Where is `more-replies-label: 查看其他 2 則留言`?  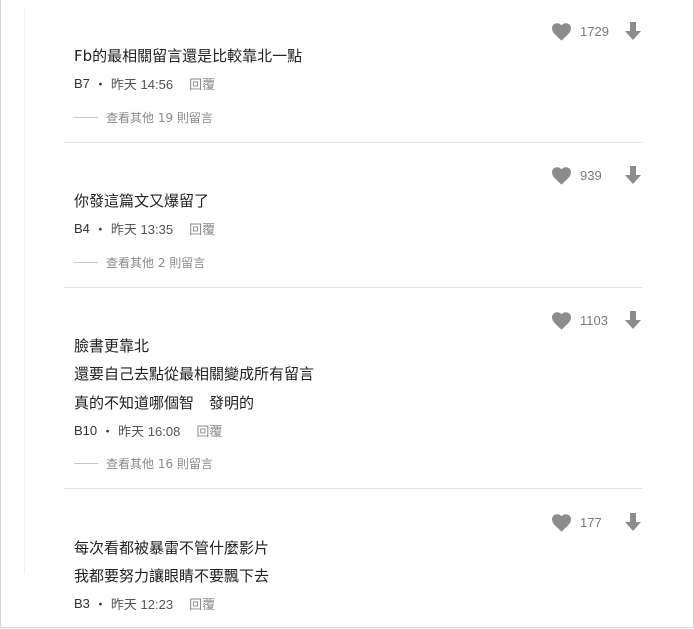 more-replies-label: 查看其他 2 則留言 is located at coordinates (156, 263).